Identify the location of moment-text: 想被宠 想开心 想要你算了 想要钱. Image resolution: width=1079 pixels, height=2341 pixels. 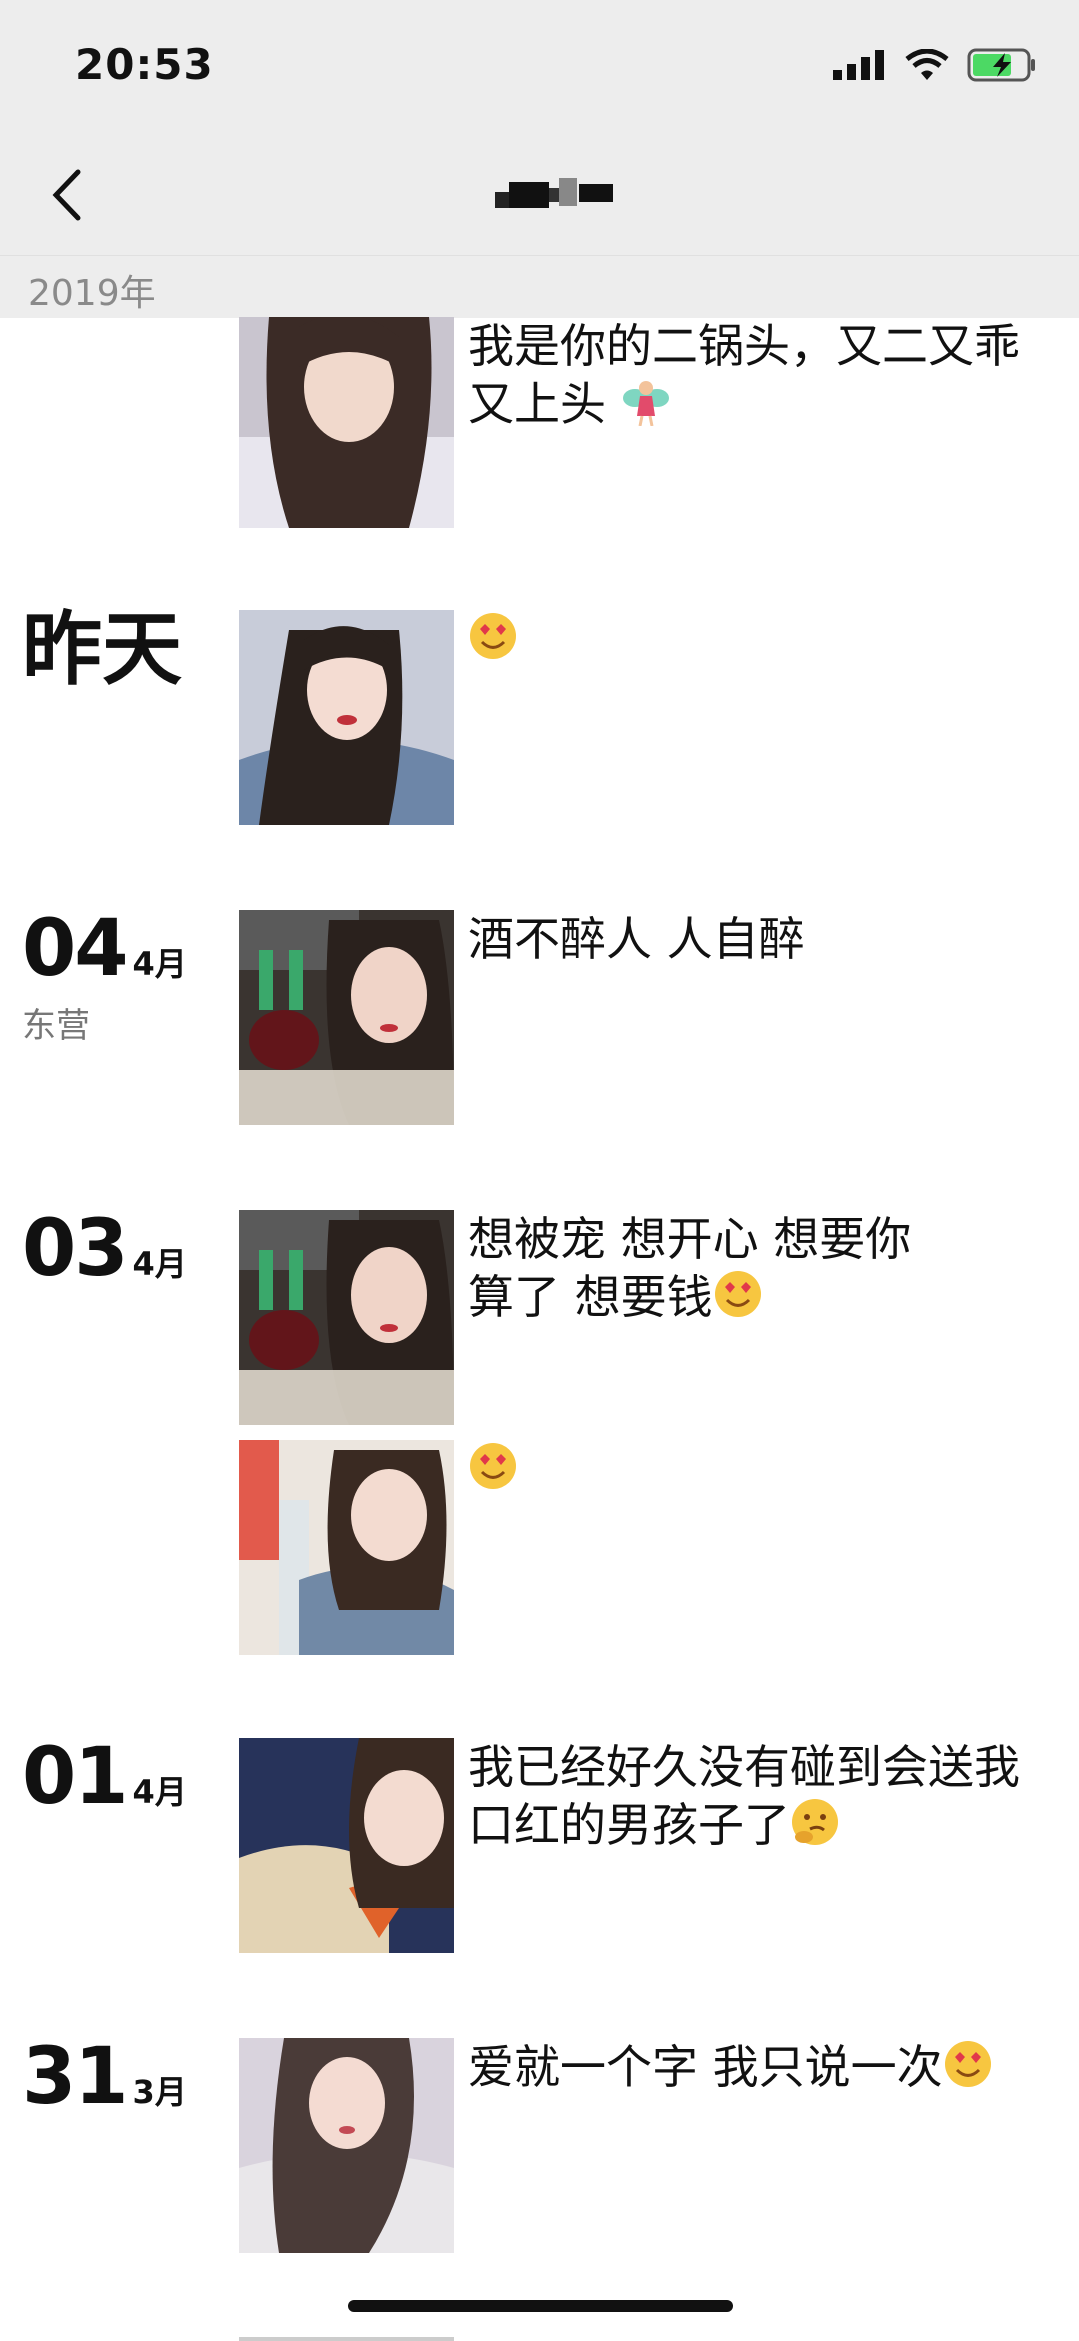
(698, 1268).